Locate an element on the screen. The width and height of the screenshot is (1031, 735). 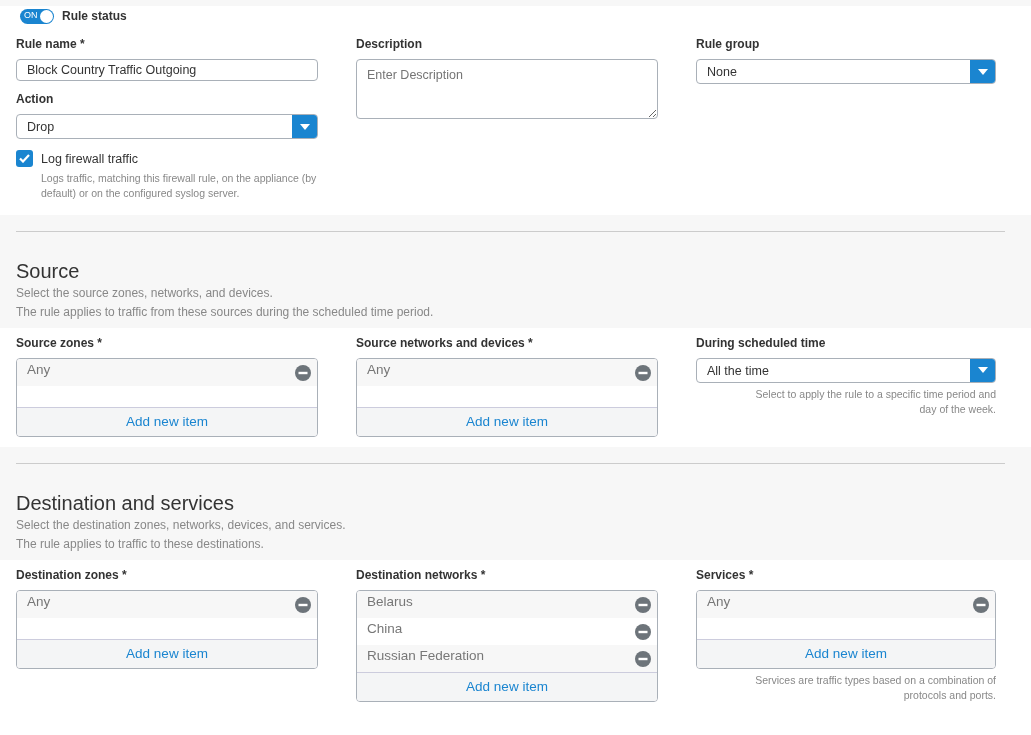
checkbox is located at coordinates (24, 158).